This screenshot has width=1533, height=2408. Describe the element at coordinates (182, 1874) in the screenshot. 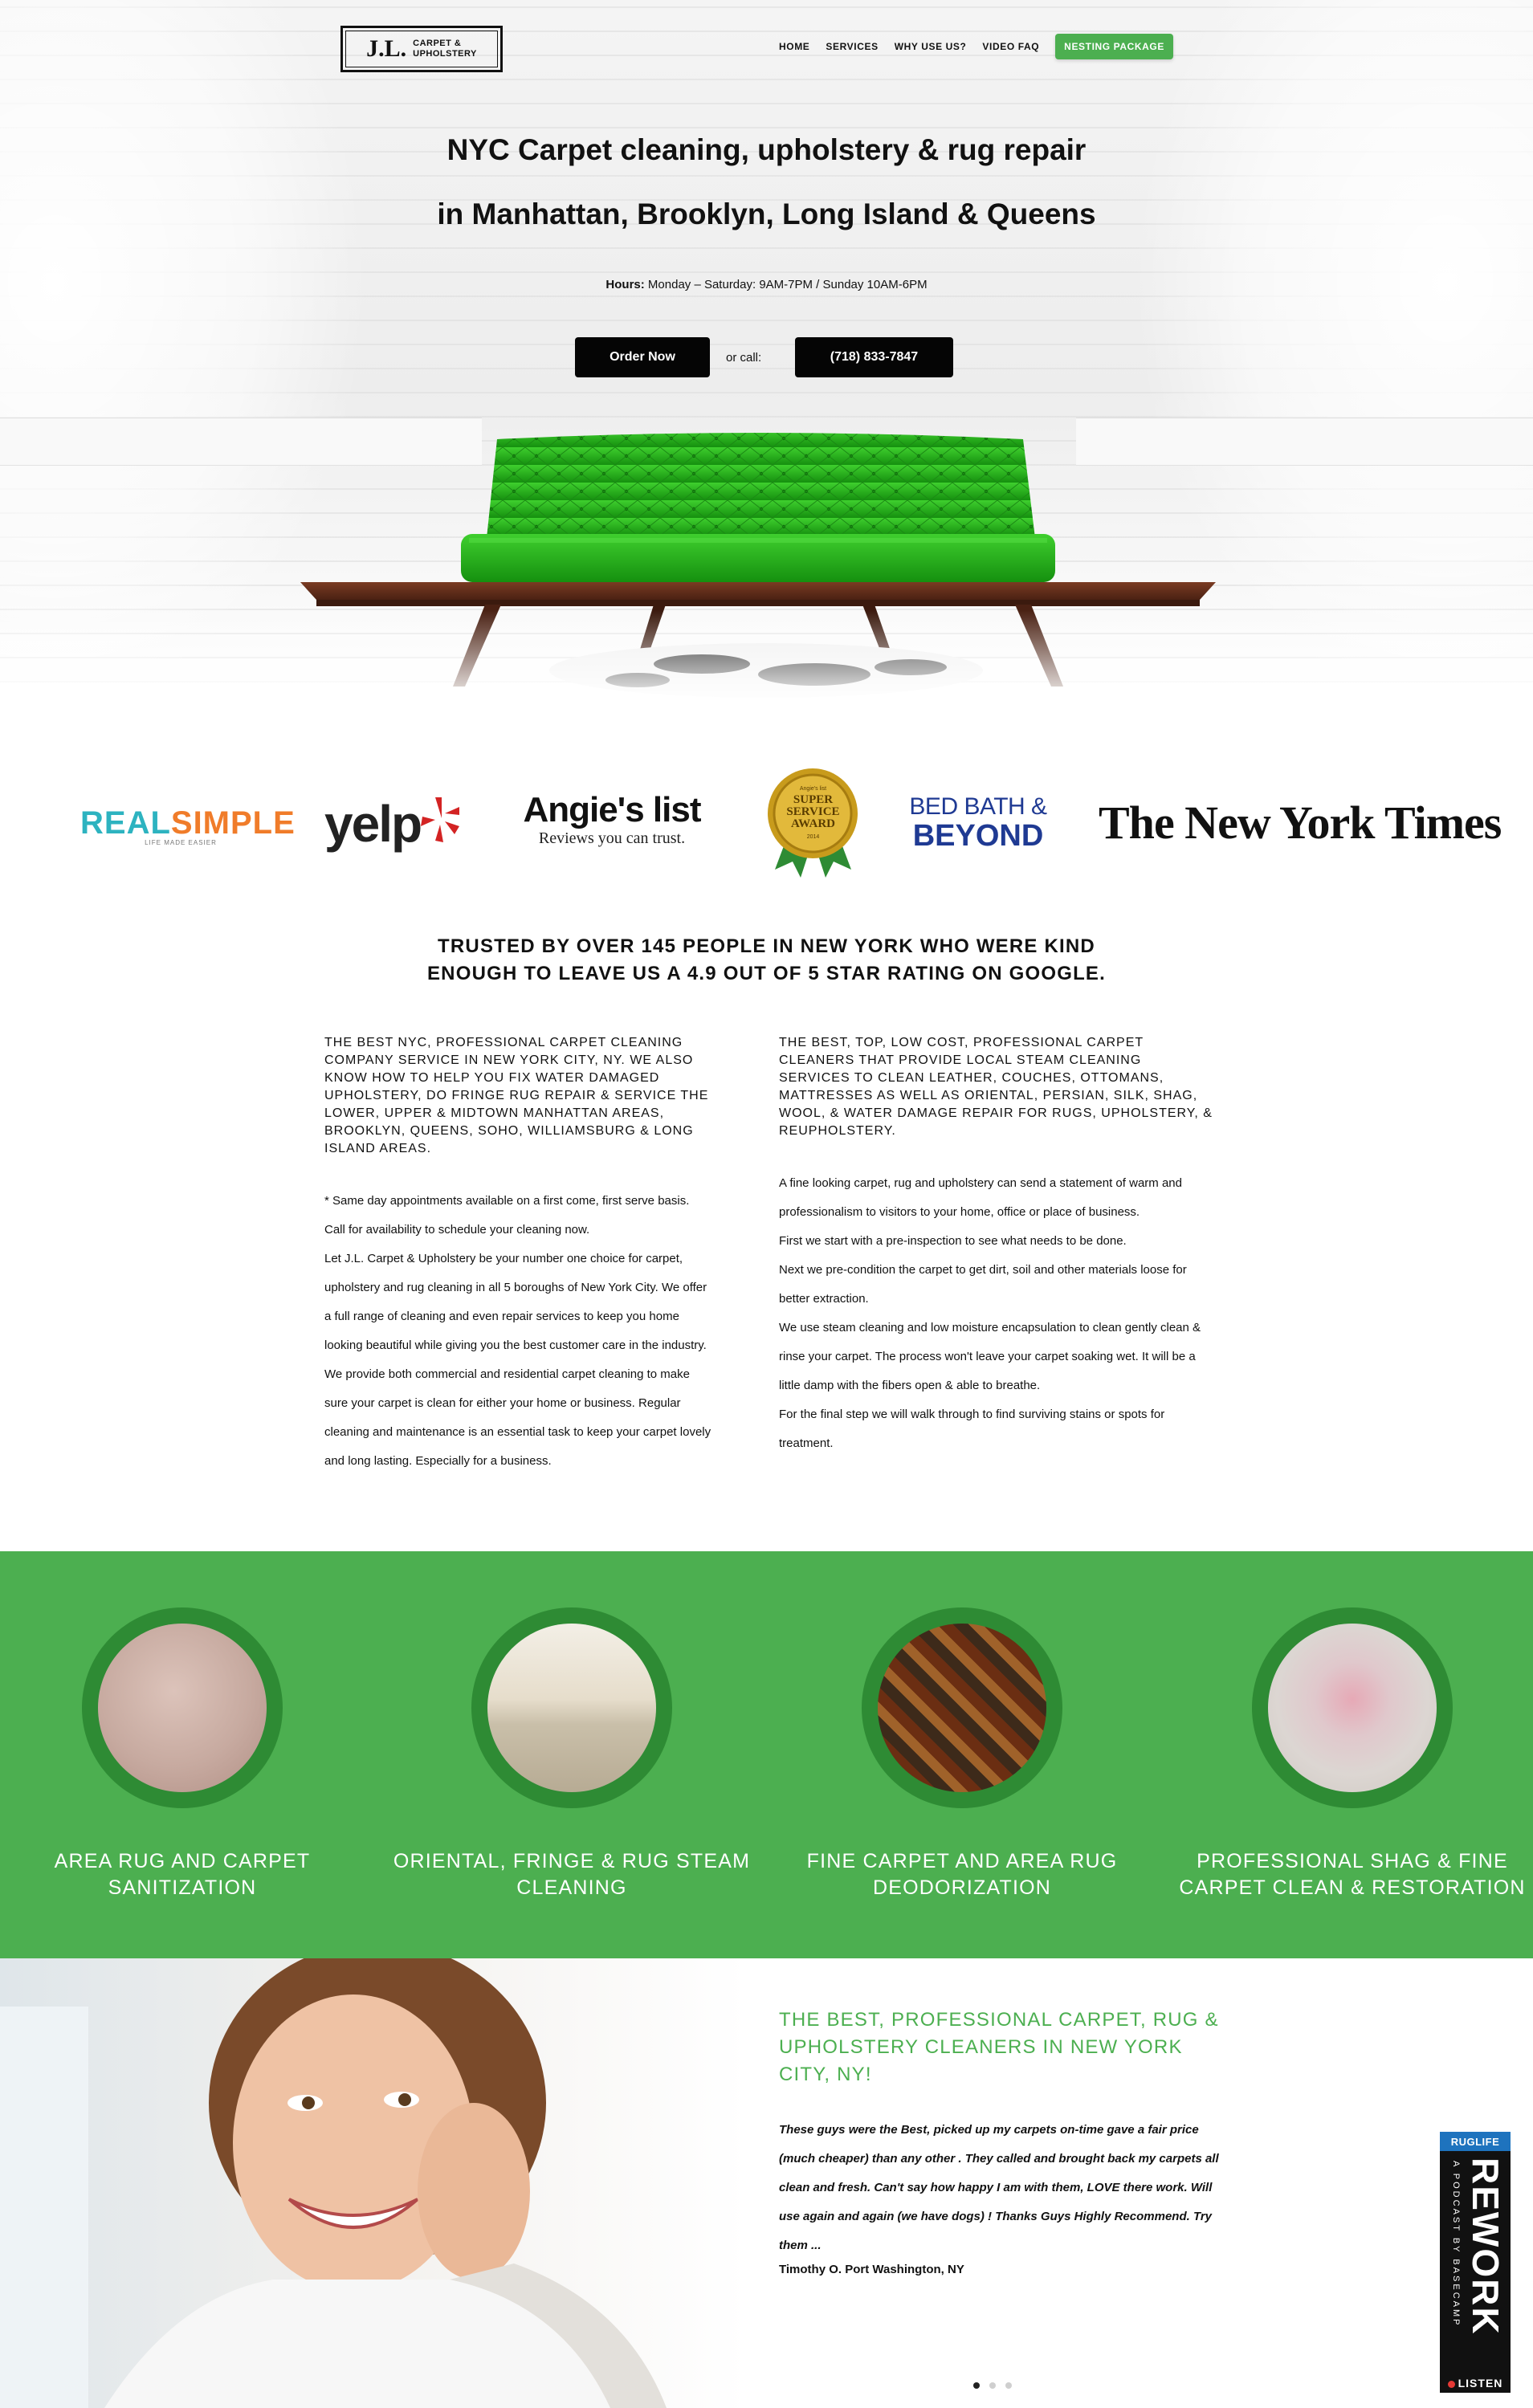

I see `service-label: AREA RUG AND CARPET SANITIZATION` at that location.